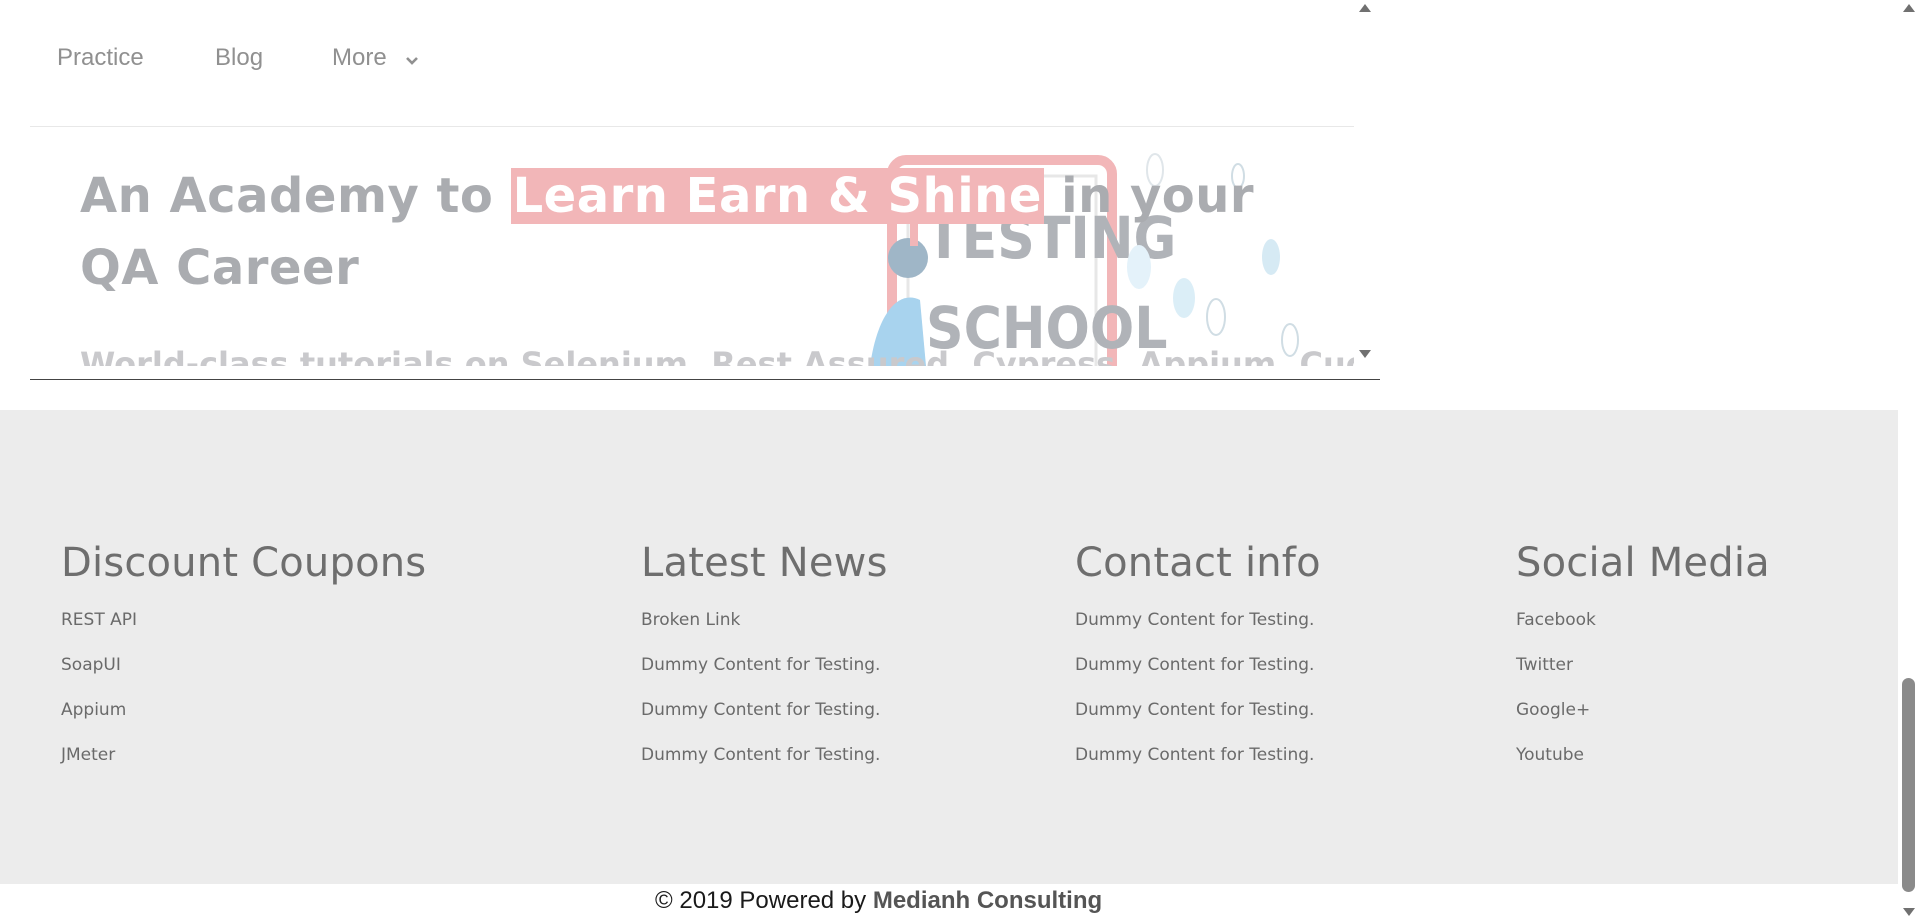  Describe the element at coordinates (1909, 912) in the screenshot. I see `page-scroll-down-icon` at that location.